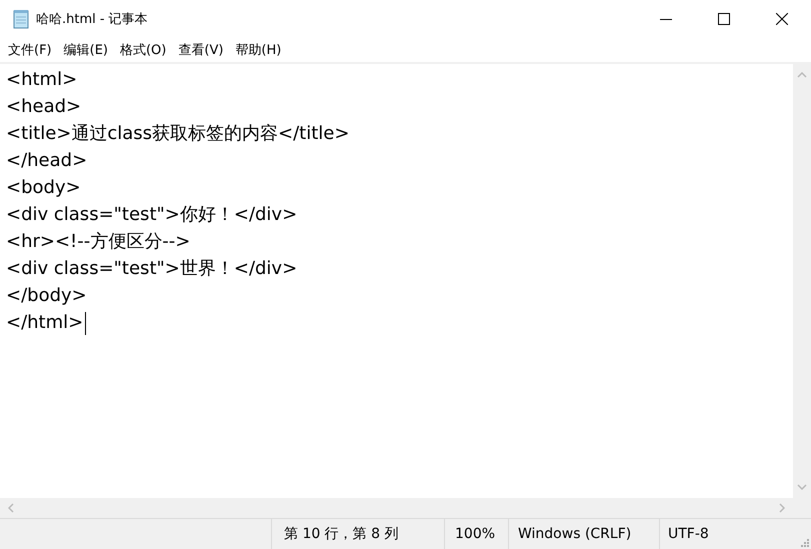 This screenshot has height=549, width=811. I want to click on scroll-up-icon, so click(802, 75).